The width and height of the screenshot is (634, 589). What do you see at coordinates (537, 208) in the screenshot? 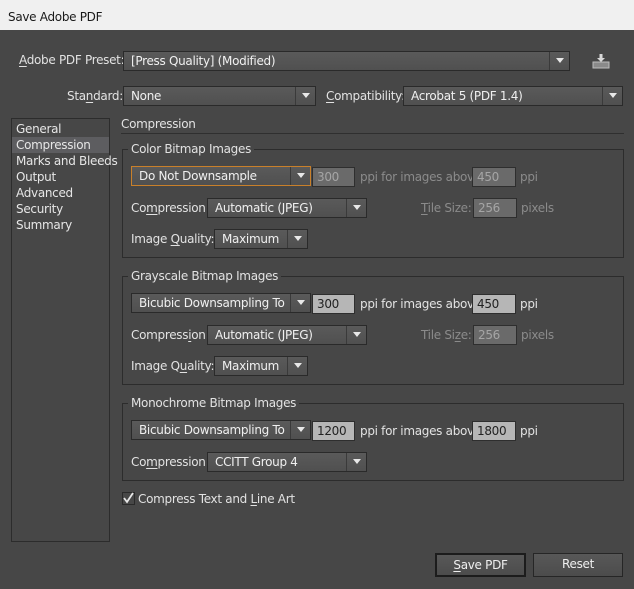
I see `color-tile-unit: pixels` at bounding box center [537, 208].